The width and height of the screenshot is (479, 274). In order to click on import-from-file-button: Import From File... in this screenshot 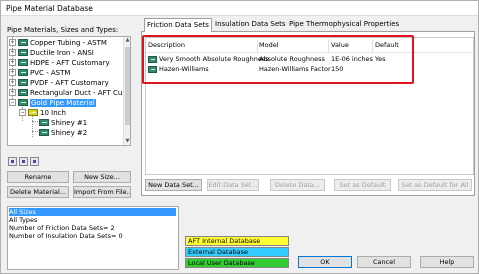, I will do `click(102, 192)`.